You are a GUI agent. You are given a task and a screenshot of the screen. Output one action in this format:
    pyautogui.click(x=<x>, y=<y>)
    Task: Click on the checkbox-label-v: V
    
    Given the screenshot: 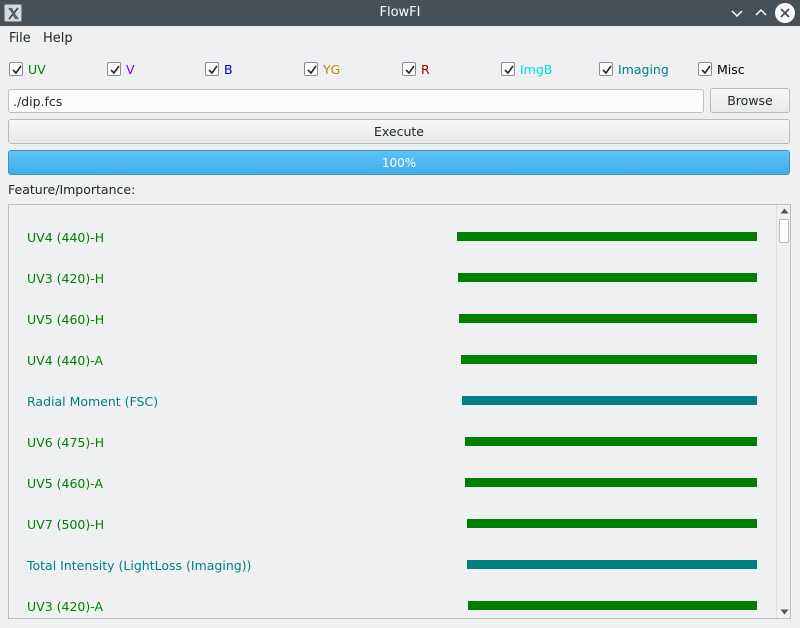 What is the action you would take?
    pyautogui.click(x=130, y=69)
    